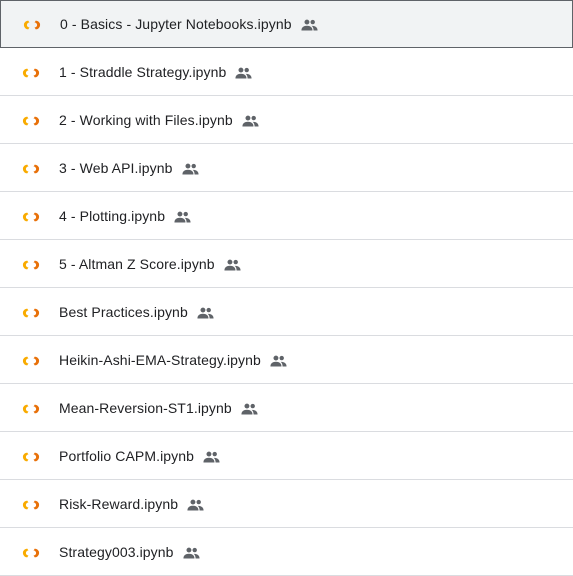 The image size is (573, 576). Describe the element at coordinates (137, 264) in the screenshot. I see `file-name: 5 - Altman Z Score.ipynb` at that location.